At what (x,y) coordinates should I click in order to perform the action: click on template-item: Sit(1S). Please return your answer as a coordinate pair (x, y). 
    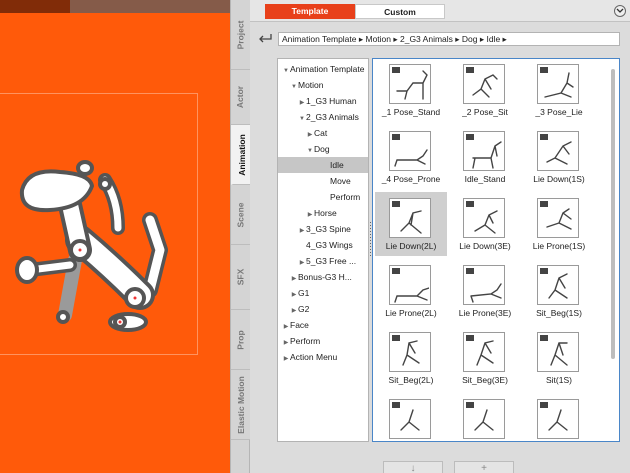
    Looking at the image, I should click on (559, 358).